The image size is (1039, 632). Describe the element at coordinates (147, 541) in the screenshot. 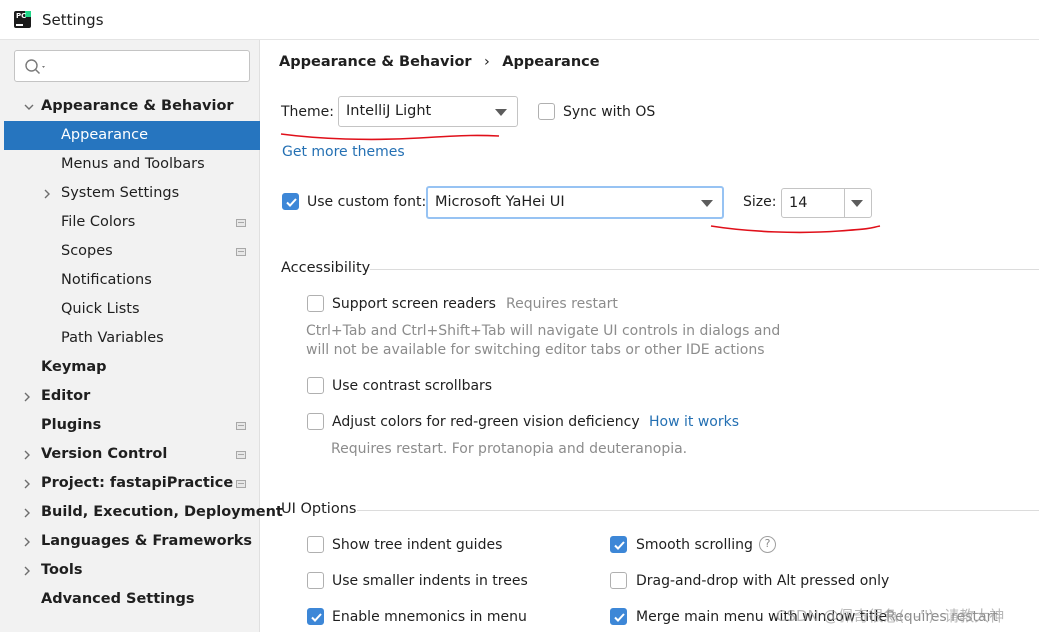

I see `sidebar-item-label: Languages & Frameworks` at that location.